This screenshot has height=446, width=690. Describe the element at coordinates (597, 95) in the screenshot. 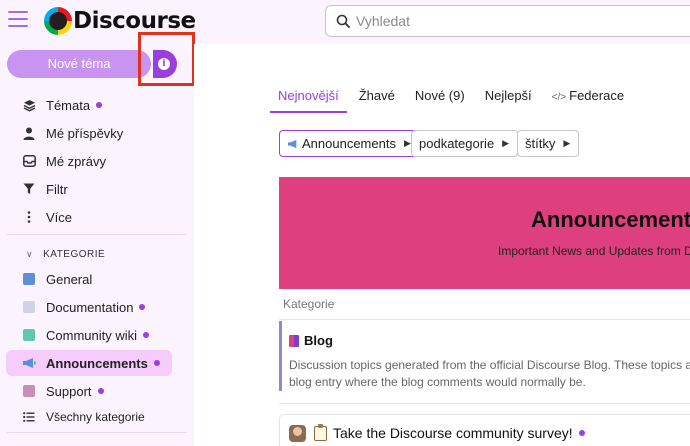

I see `tab-label: Federace` at that location.